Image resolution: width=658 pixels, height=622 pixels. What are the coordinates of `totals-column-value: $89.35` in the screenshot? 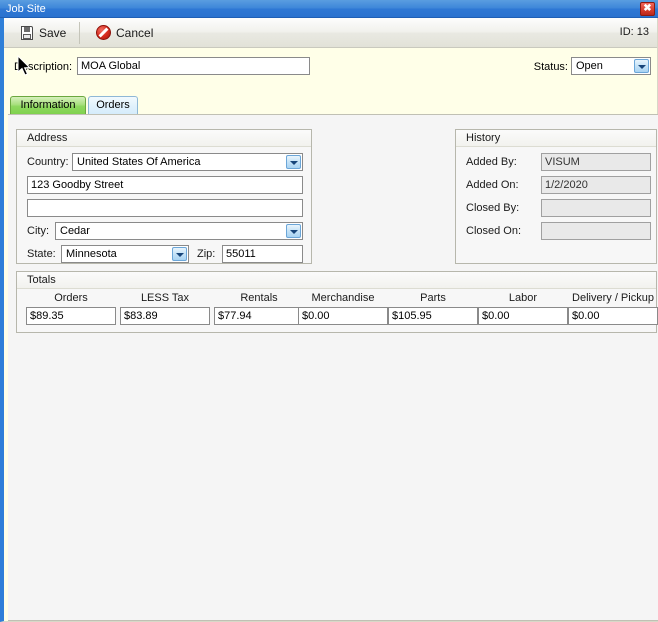 It's located at (71, 316).